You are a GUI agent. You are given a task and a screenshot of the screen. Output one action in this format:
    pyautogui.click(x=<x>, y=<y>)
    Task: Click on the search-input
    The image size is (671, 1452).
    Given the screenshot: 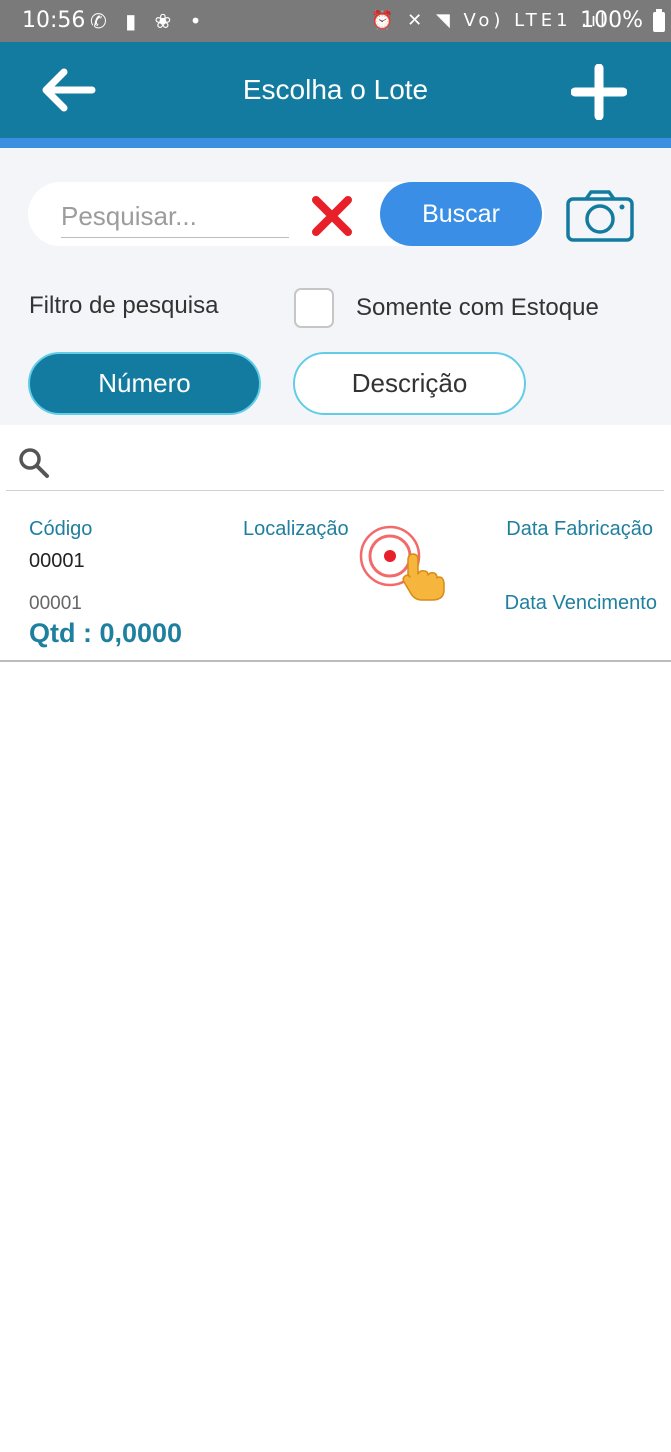 What is the action you would take?
    pyautogui.click(x=175, y=217)
    